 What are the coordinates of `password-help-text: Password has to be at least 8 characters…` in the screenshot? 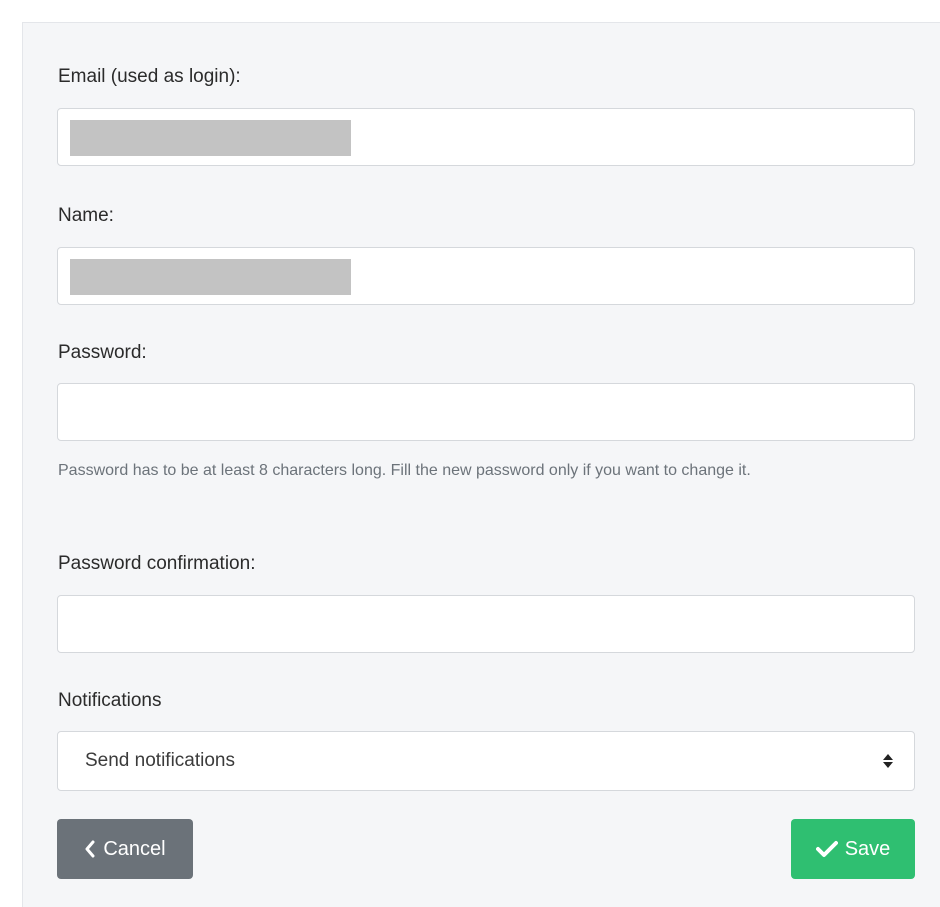 It's located at (404, 470).